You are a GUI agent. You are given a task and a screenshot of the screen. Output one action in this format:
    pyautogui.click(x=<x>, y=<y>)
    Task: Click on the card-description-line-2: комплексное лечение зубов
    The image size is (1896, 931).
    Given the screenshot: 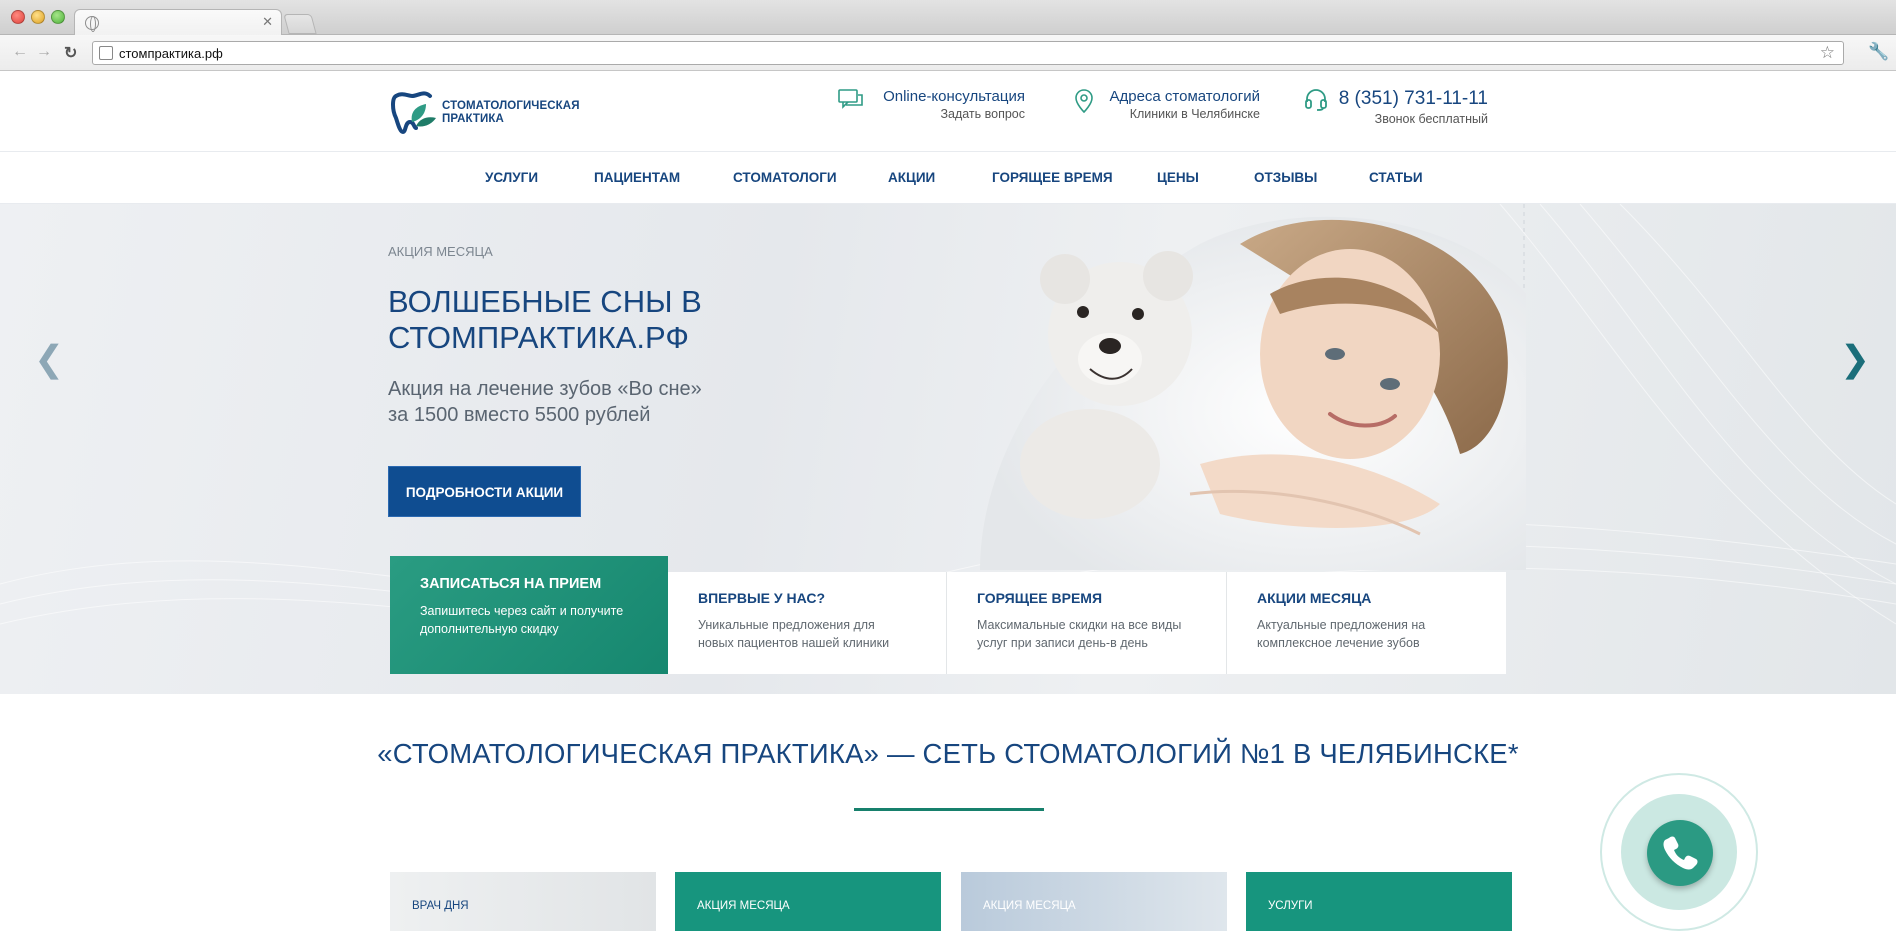 What is the action you would take?
    pyautogui.click(x=1338, y=643)
    